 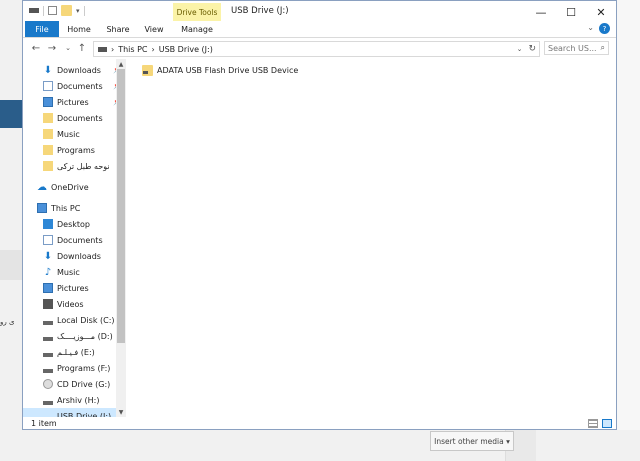 What do you see at coordinates (52, 48) in the screenshot?
I see `forward-arrow-icon: →` at bounding box center [52, 48].